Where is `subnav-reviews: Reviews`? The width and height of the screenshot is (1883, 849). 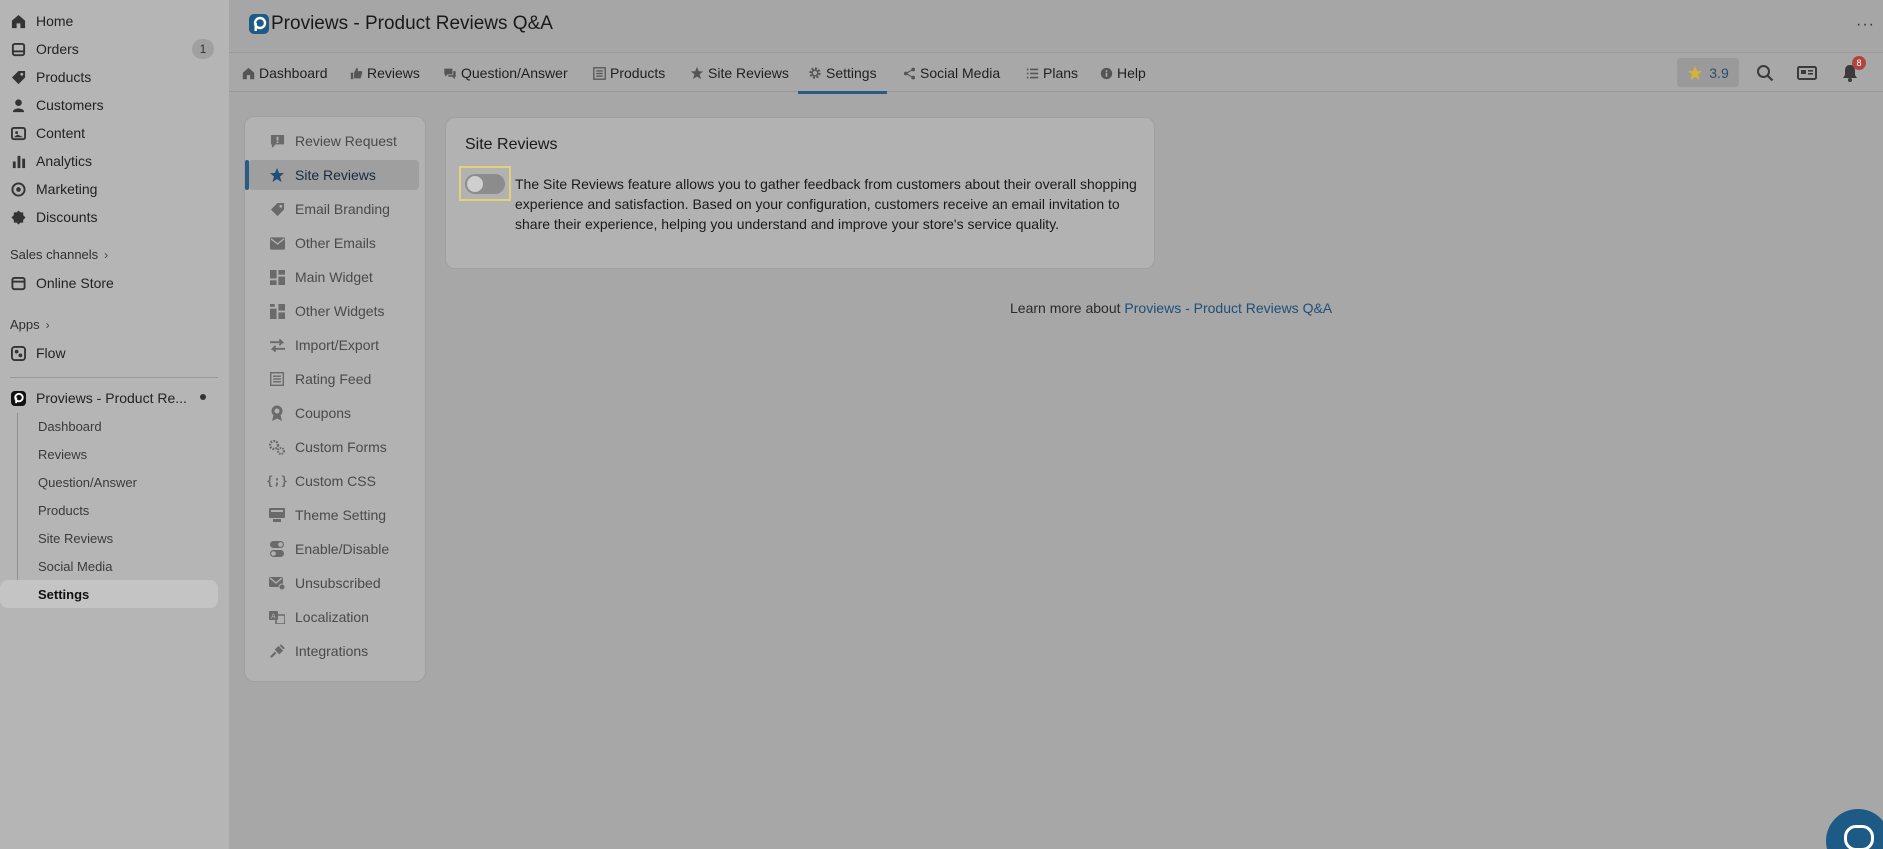 subnav-reviews: Reviews is located at coordinates (62, 454).